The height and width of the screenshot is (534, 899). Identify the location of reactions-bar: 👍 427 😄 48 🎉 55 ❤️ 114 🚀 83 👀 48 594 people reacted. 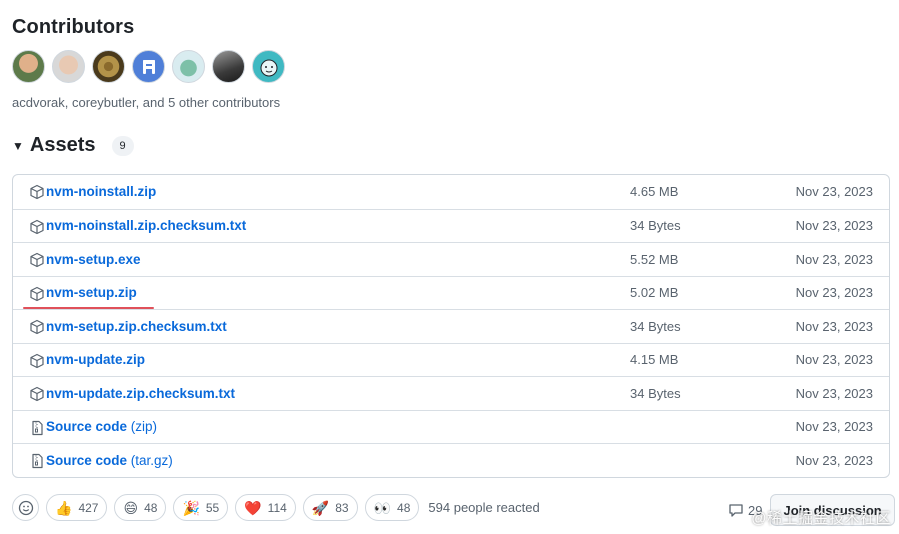
(276, 507).